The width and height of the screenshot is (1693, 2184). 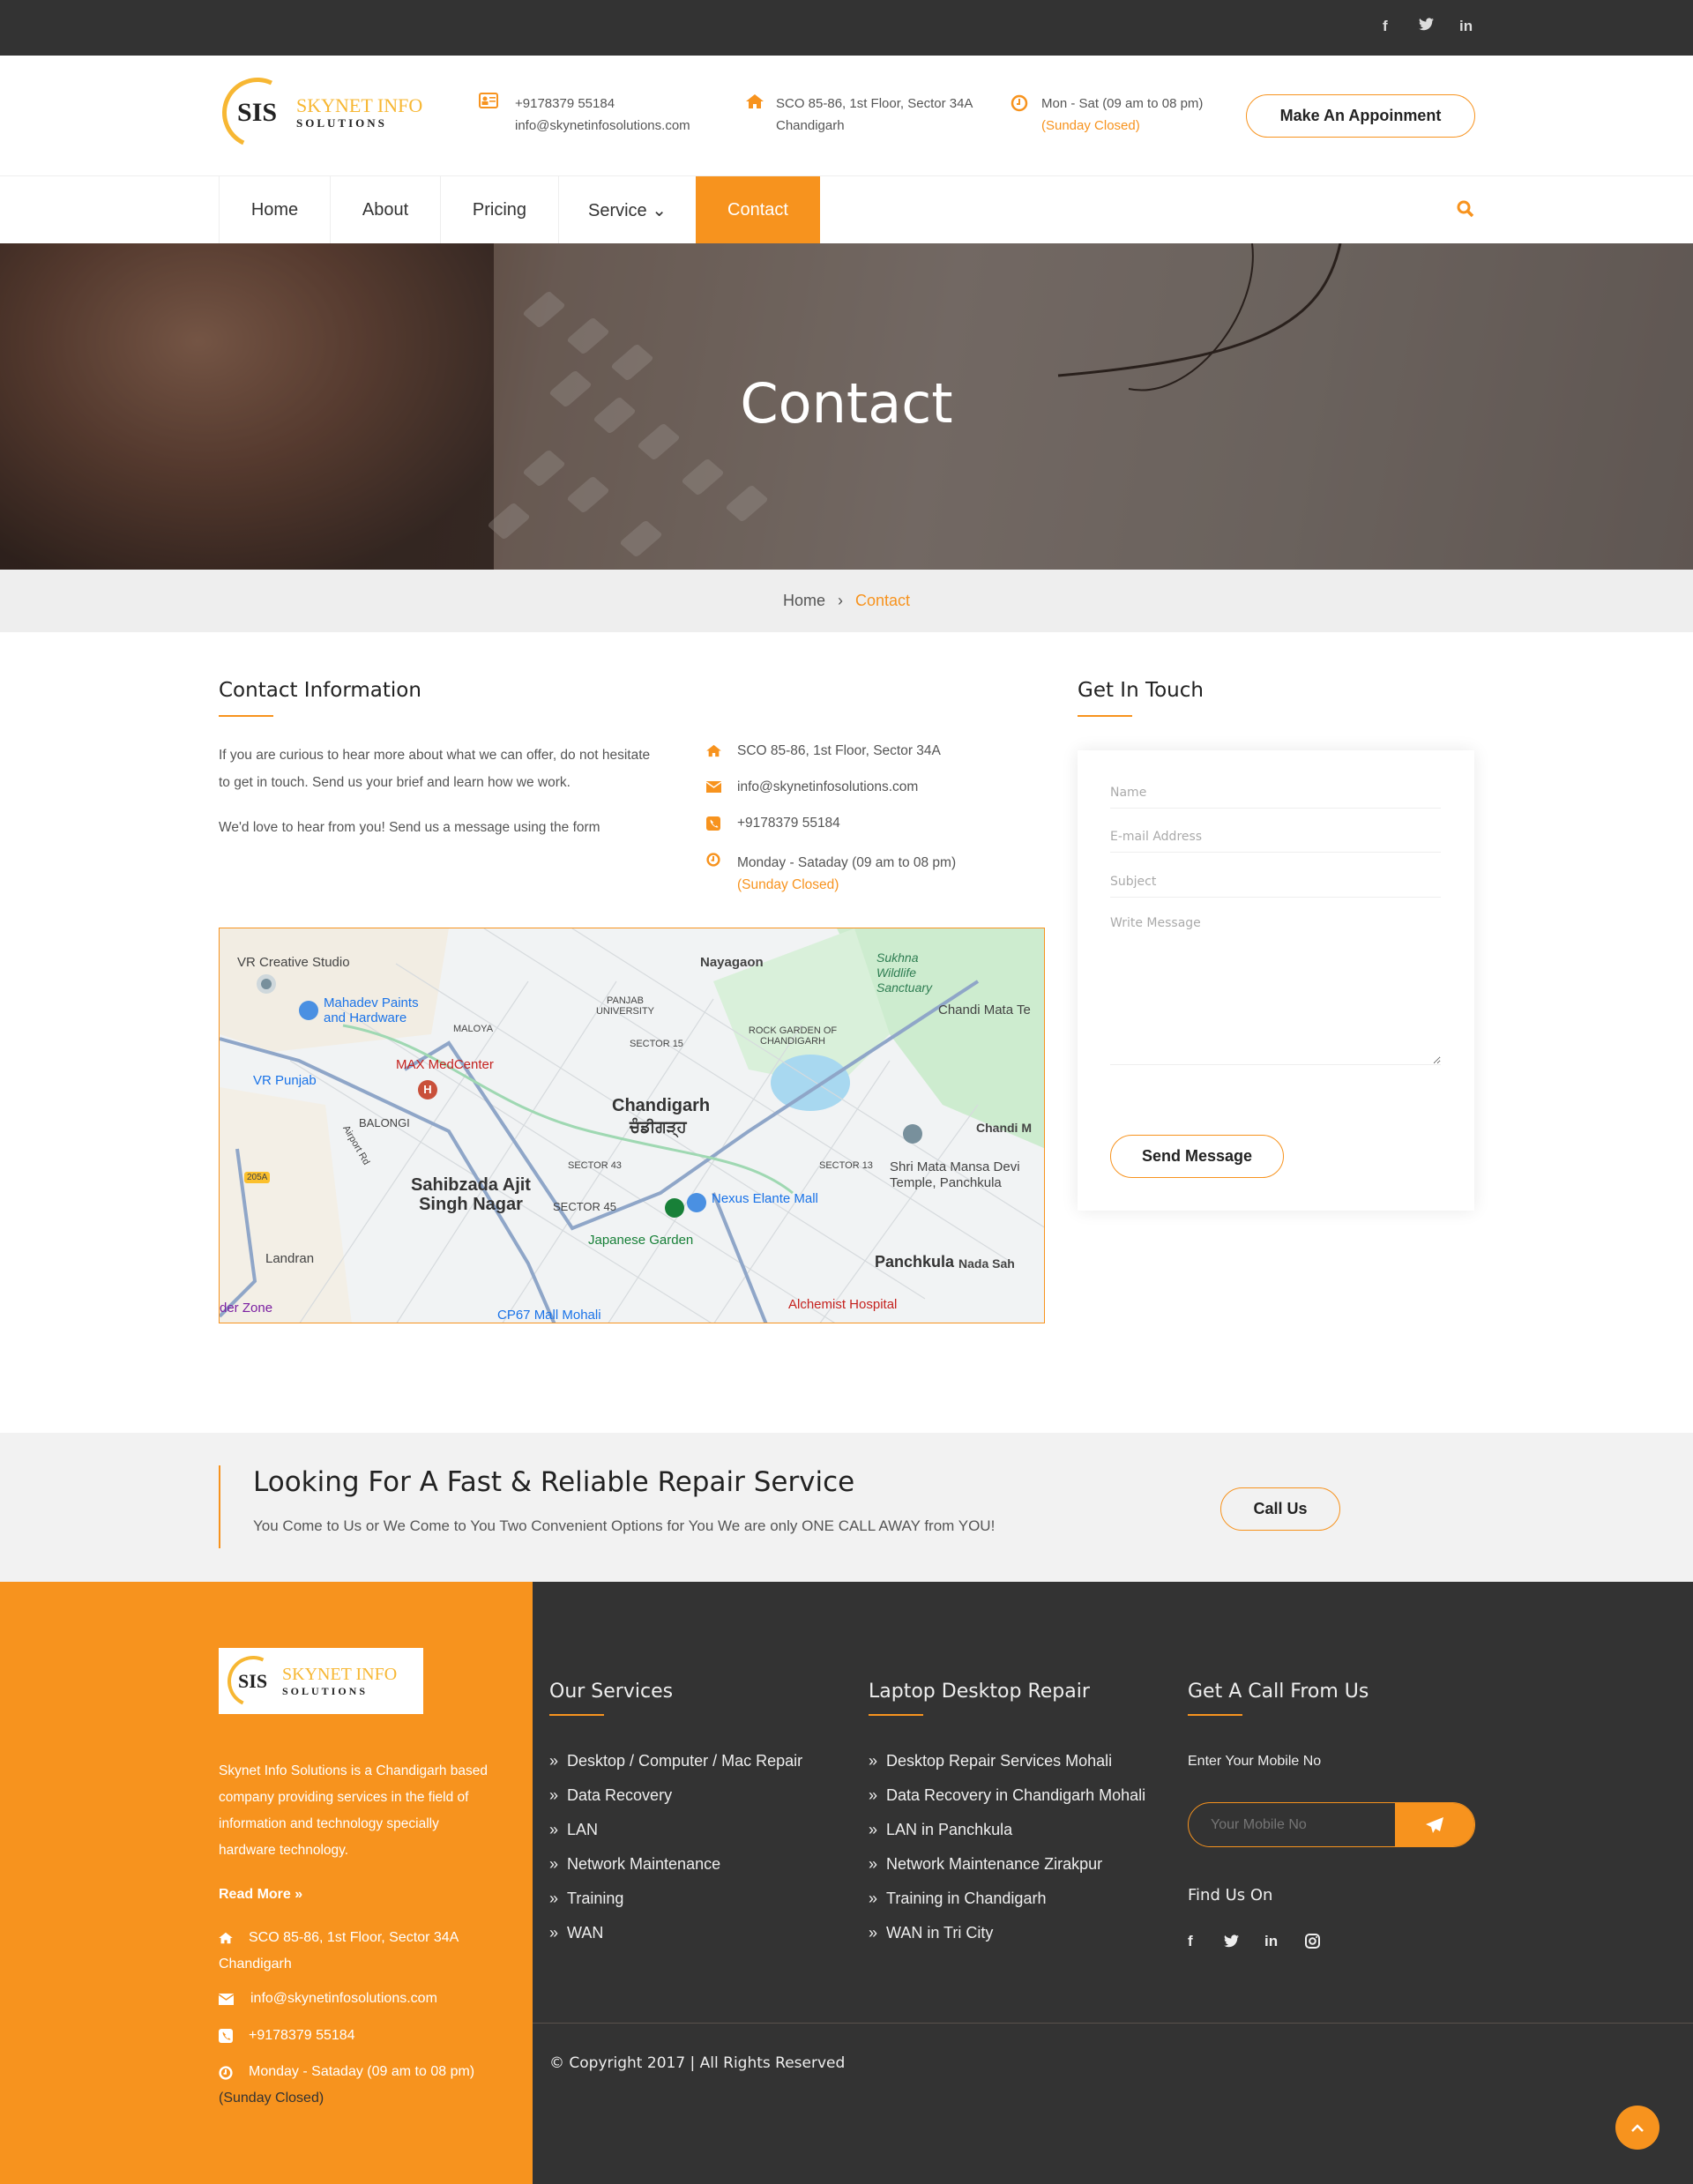 I want to click on header-address-line2: Chandigarh, so click(x=811, y=125).